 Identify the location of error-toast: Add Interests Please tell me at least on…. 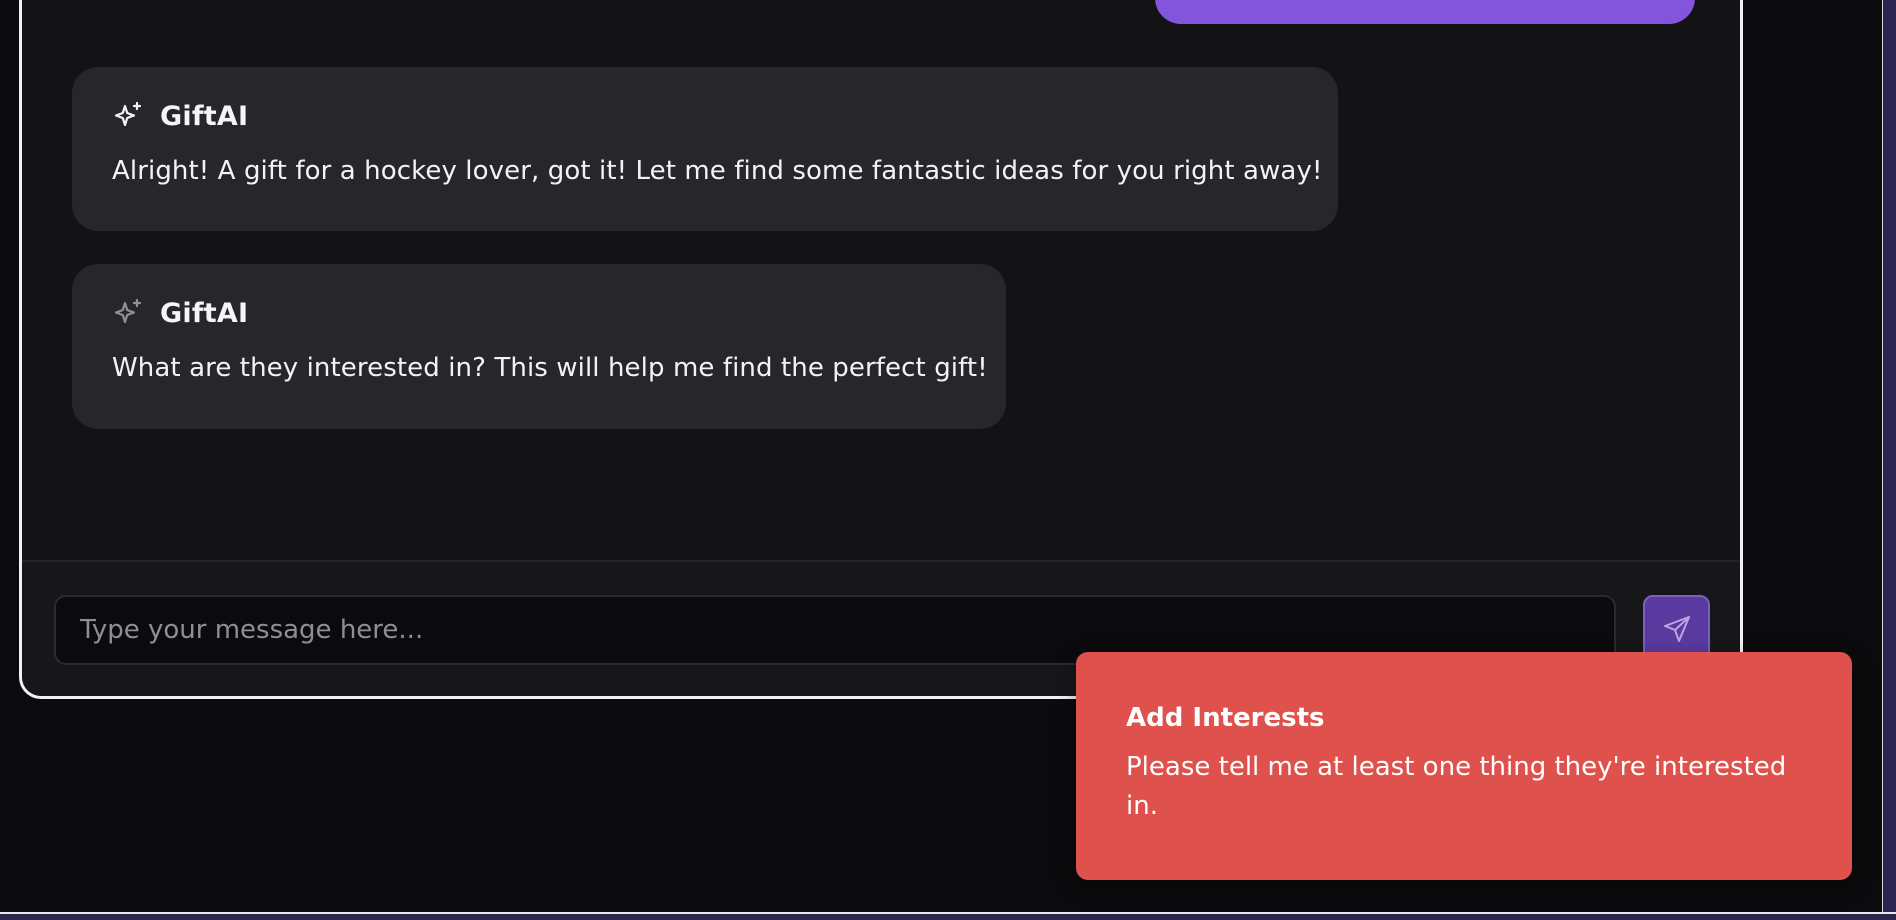
(1464, 766).